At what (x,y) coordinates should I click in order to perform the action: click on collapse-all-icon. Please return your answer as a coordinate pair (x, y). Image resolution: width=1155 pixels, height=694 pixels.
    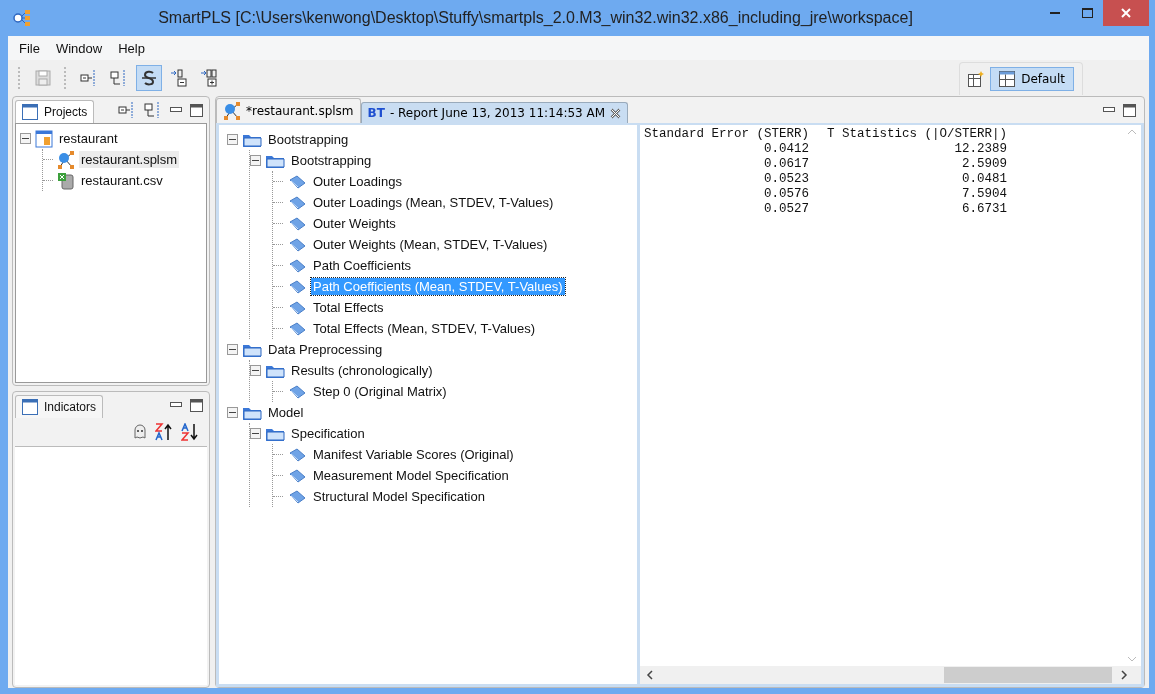
    Looking at the image, I should click on (153, 110).